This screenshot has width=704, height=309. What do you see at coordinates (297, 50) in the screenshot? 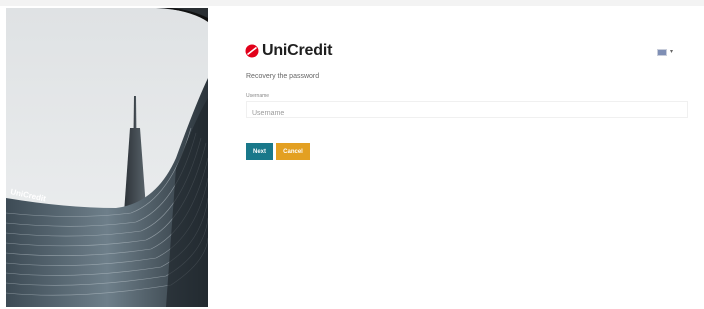
I see `brand-name: UniCredit` at bounding box center [297, 50].